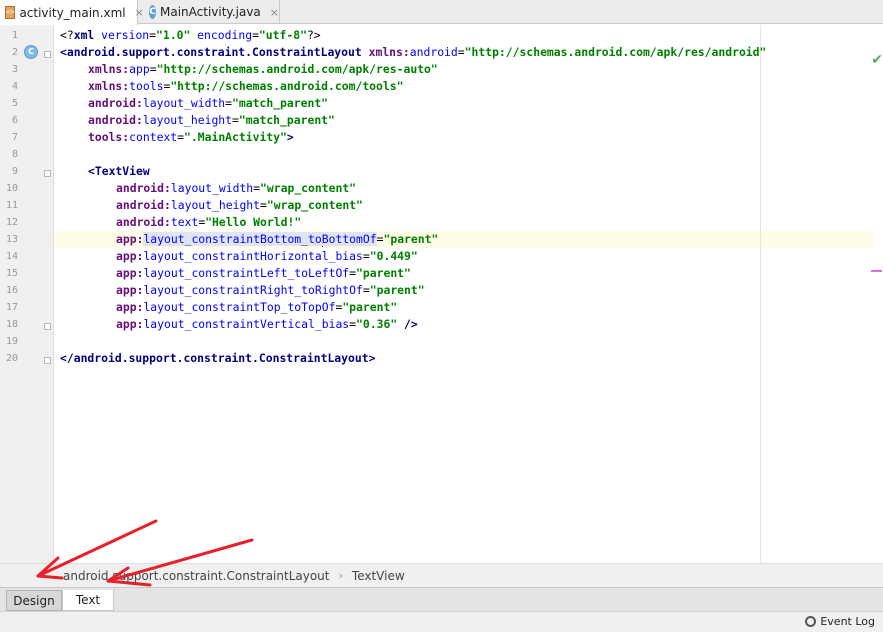  Describe the element at coordinates (11, 273) in the screenshot. I see `line-number: 15` at that location.